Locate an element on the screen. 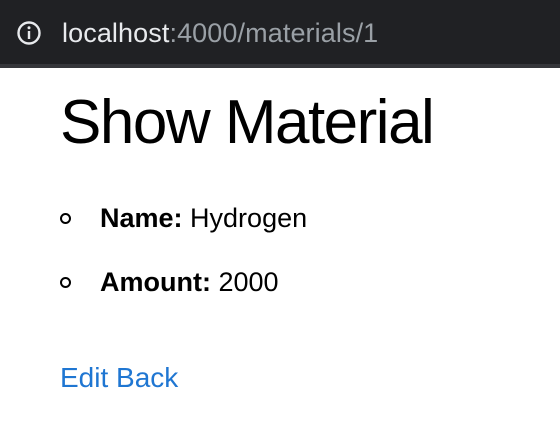 This screenshot has width=560, height=438. field-label: Amount: is located at coordinates (155, 282).